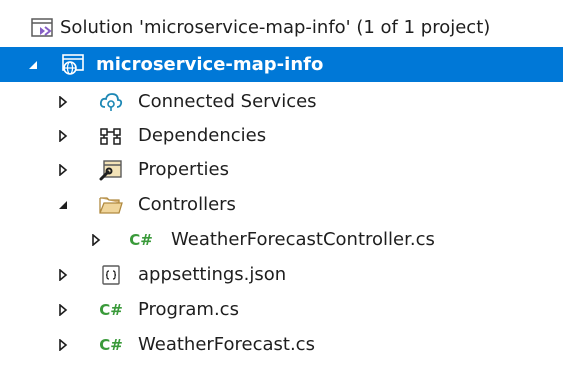 This screenshot has height=371, width=563. Describe the element at coordinates (281, 135) in the screenshot. I see `tree-item-dependencies: Dependencies` at that location.